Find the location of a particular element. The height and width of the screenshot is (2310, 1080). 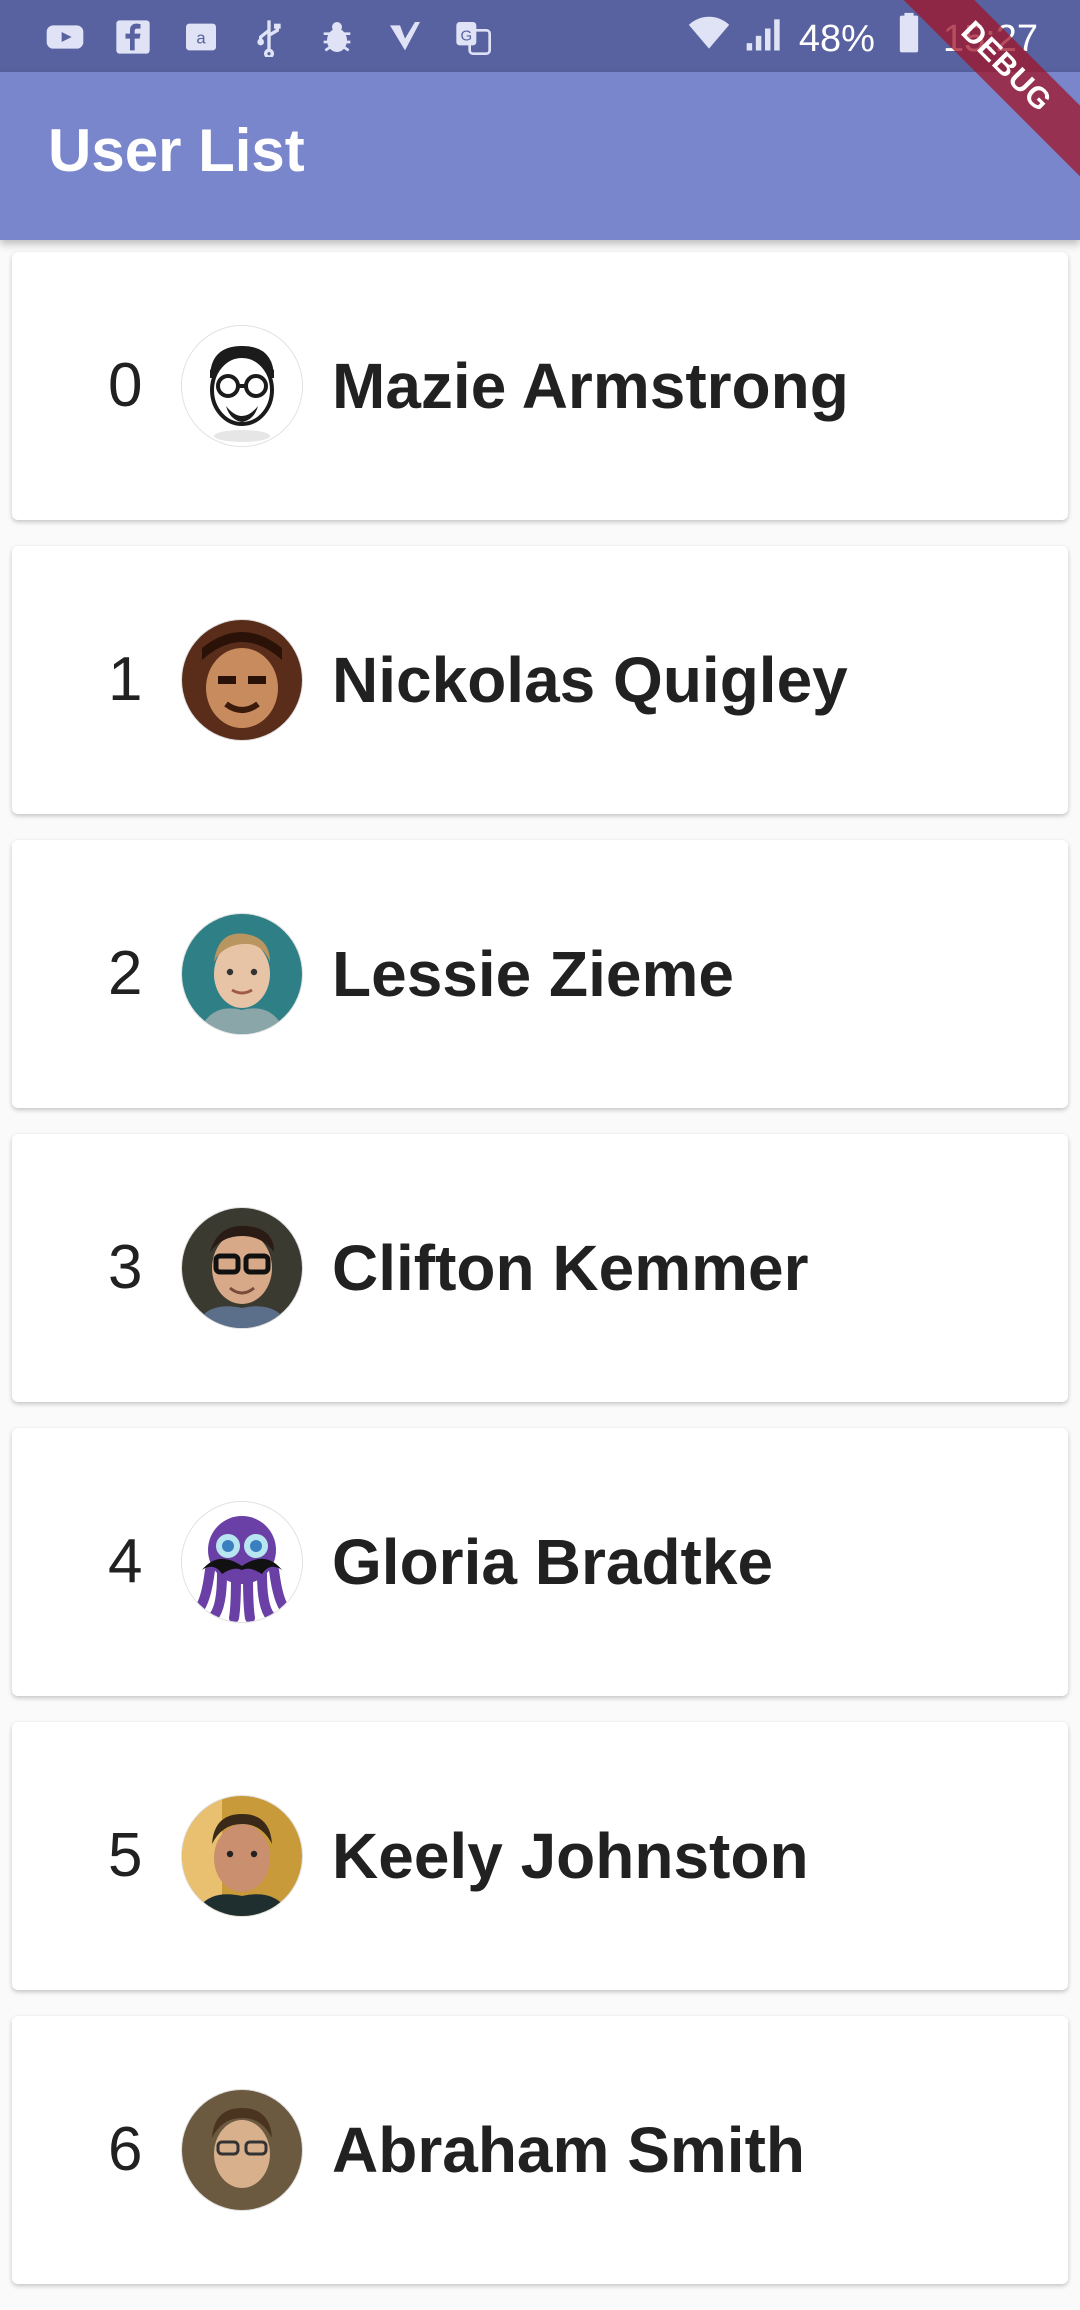

wifi-icon is located at coordinates (709, 39).